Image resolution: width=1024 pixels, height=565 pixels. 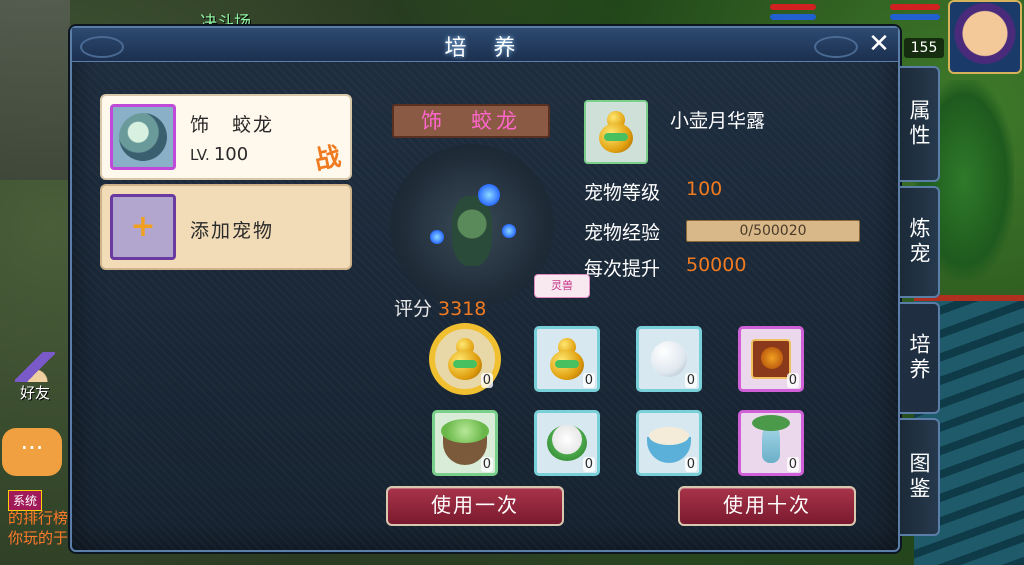 What do you see at coordinates (767, 506) in the screenshot?
I see `use-ten-times-button: 使用十次` at bounding box center [767, 506].